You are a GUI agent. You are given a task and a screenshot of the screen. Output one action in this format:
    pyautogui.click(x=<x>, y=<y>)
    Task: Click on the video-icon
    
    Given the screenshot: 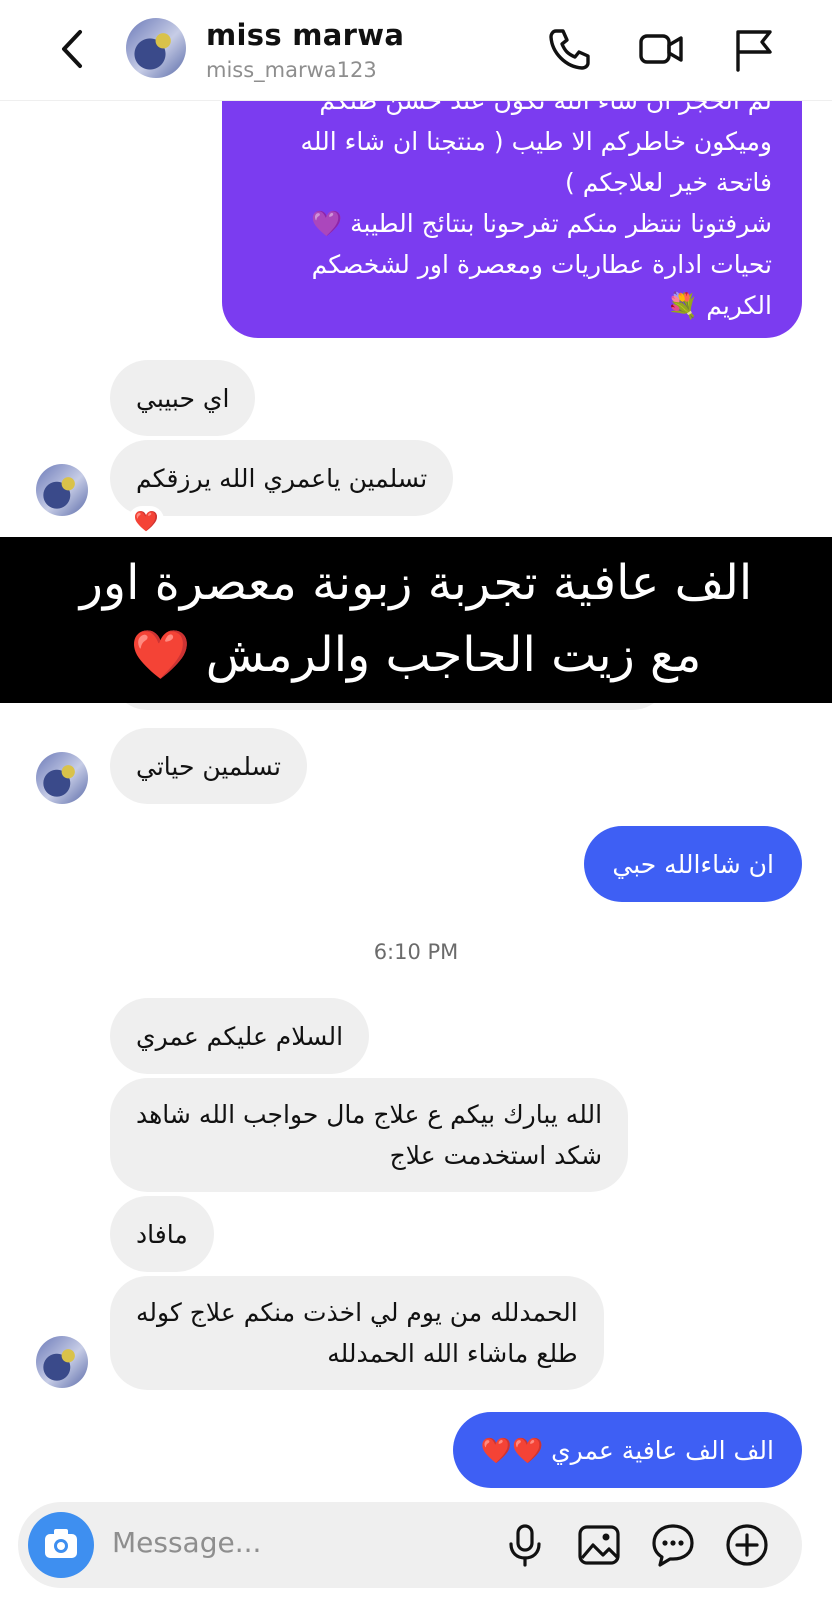 What is the action you would take?
    pyautogui.click(x=661, y=49)
    